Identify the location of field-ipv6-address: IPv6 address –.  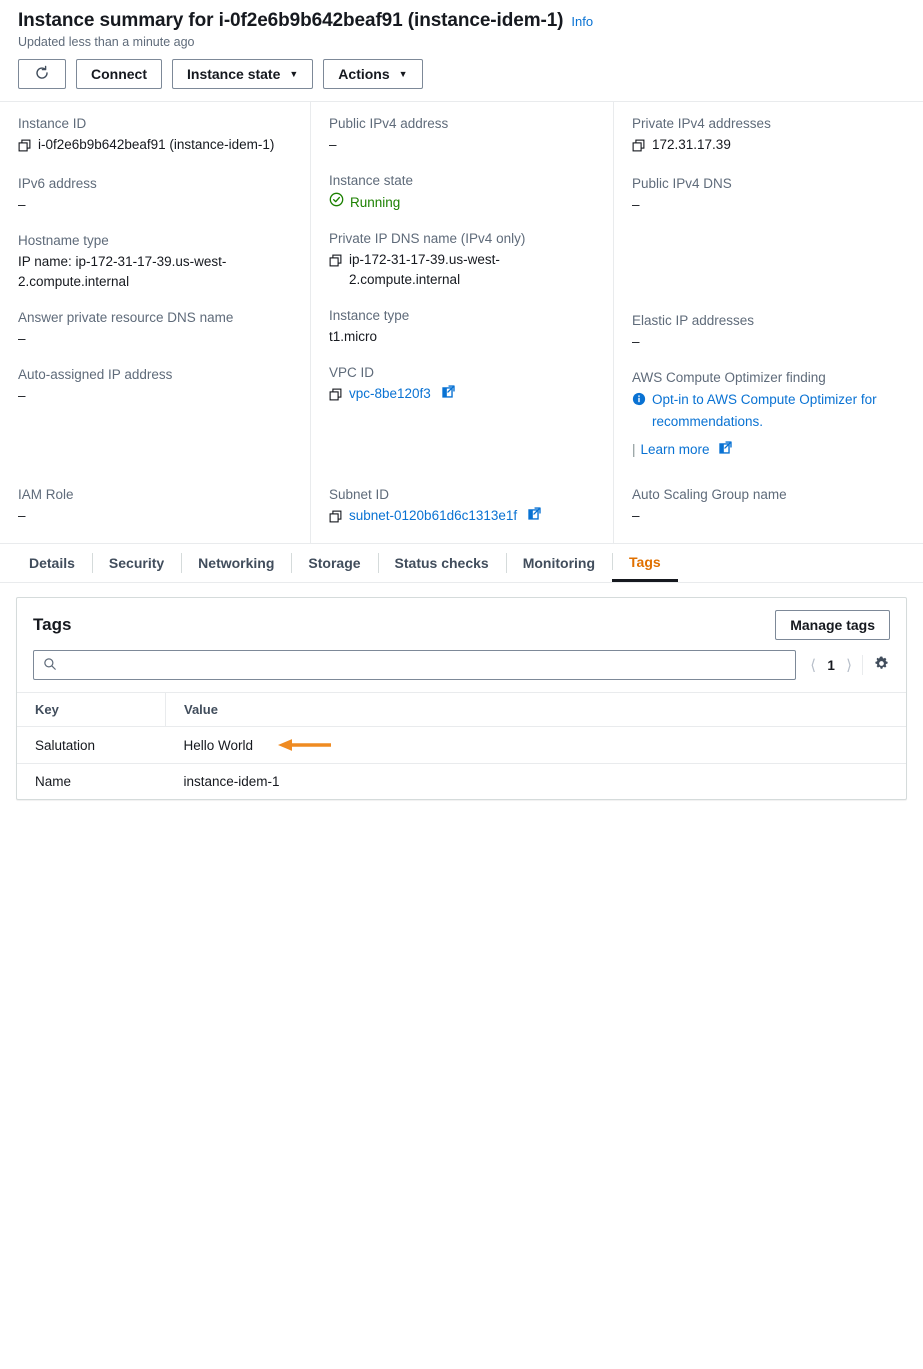
(157, 194).